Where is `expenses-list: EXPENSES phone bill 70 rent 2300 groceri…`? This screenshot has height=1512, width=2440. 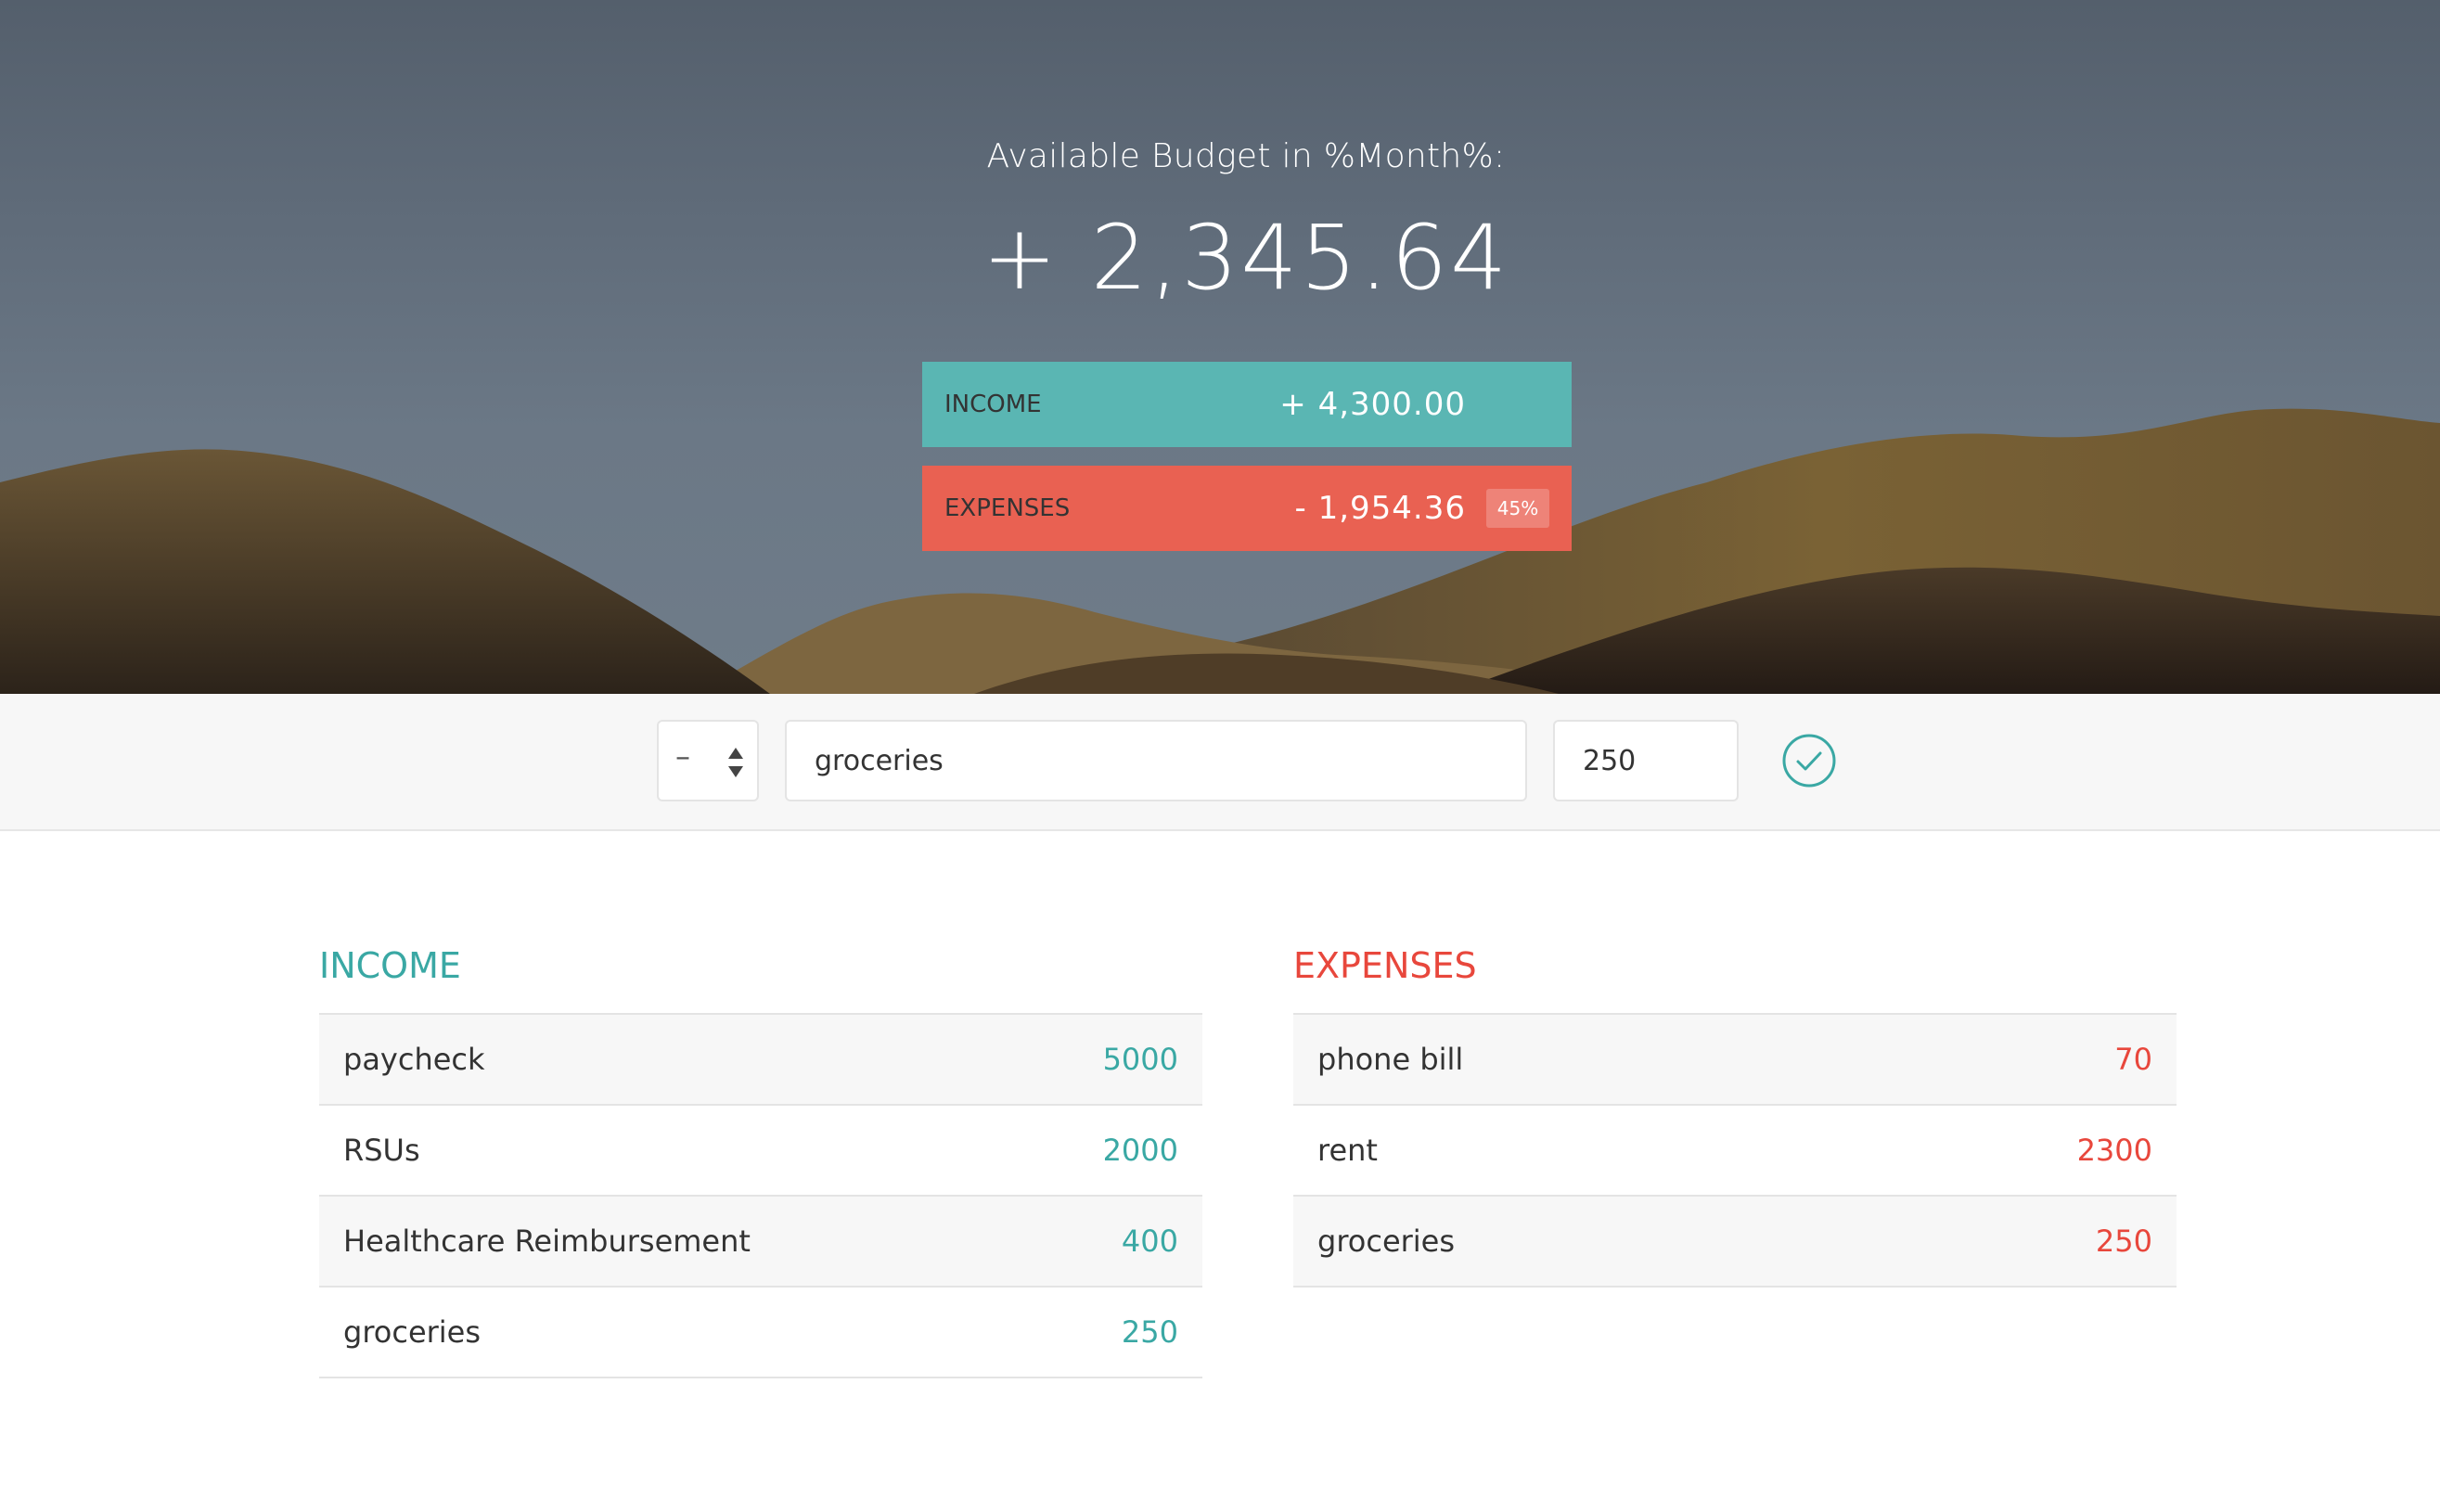
expenses-list: EXPENSES phone bill 70 rent 2300 groceri… is located at coordinates (1735, 1114).